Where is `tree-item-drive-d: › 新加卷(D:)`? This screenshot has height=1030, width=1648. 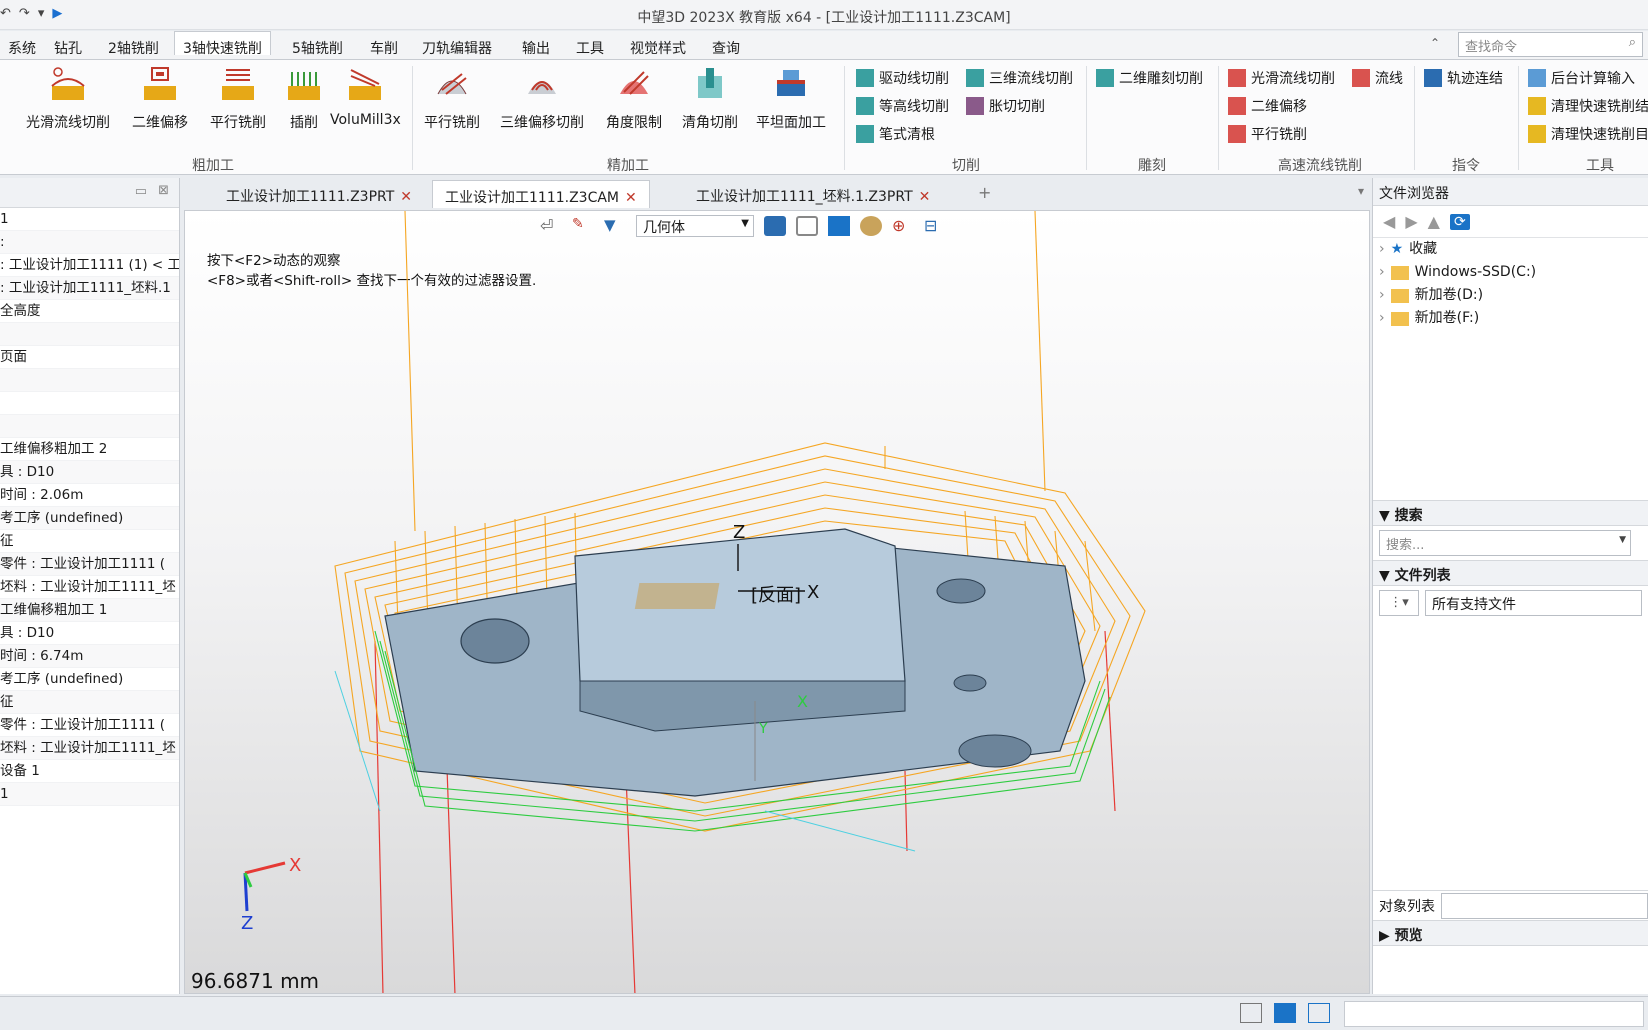 tree-item-drive-d: › 新加卷(D:) is located at coordinates (1510, 295).